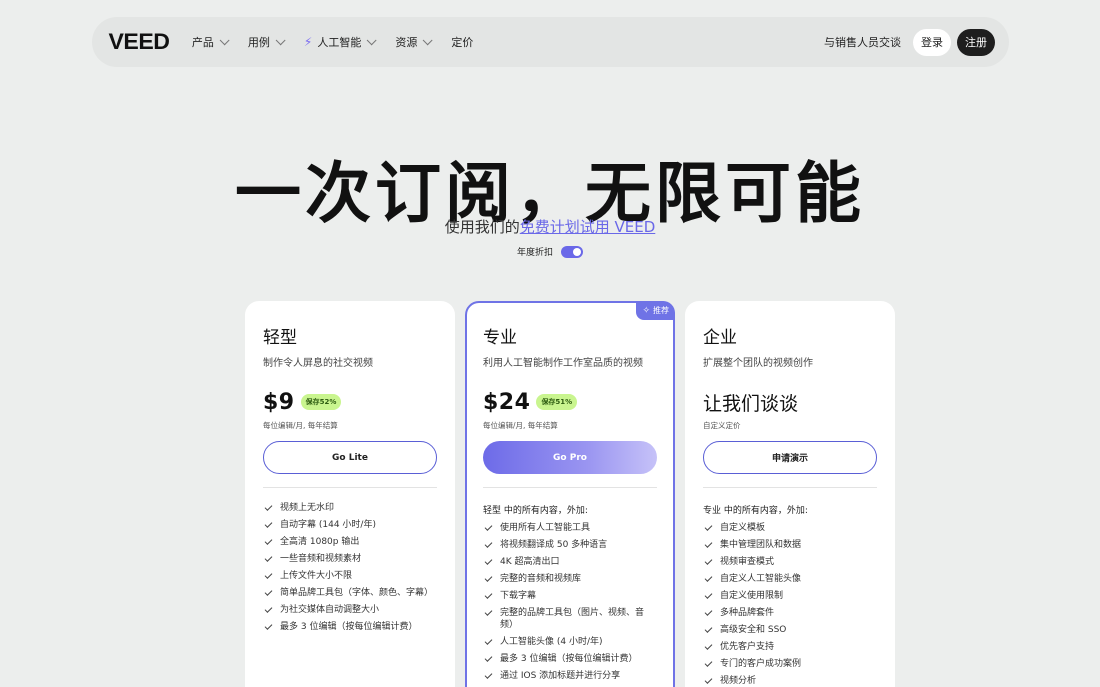  I want to click on feature-item: 视频分析, so click(790, 681).